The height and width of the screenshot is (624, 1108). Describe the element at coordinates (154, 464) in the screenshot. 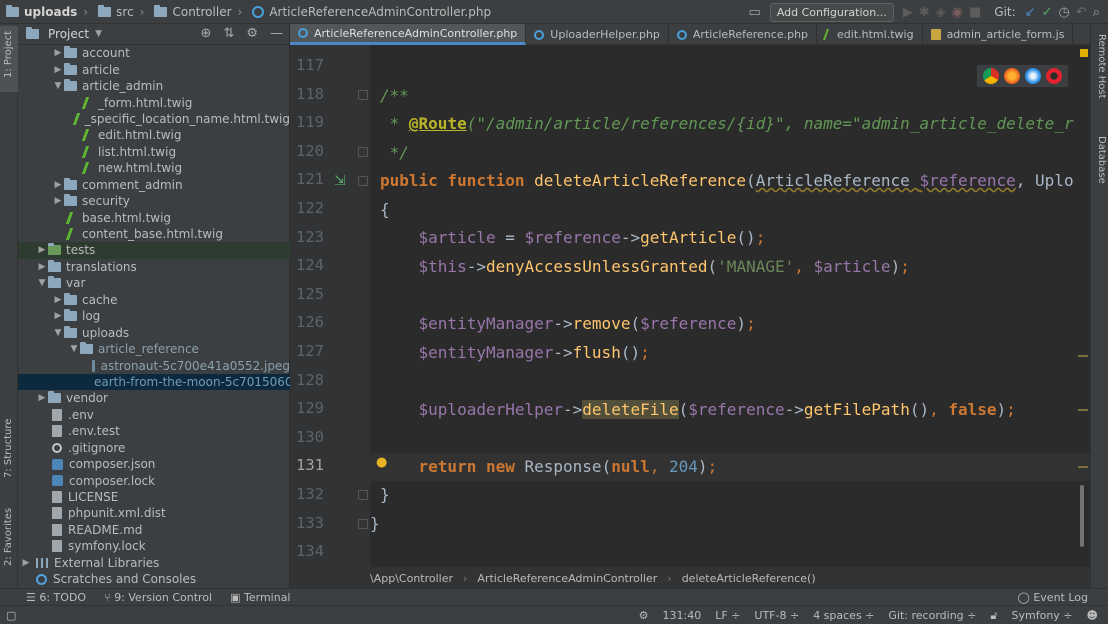

I see `tree-item: composer.json` at that location.